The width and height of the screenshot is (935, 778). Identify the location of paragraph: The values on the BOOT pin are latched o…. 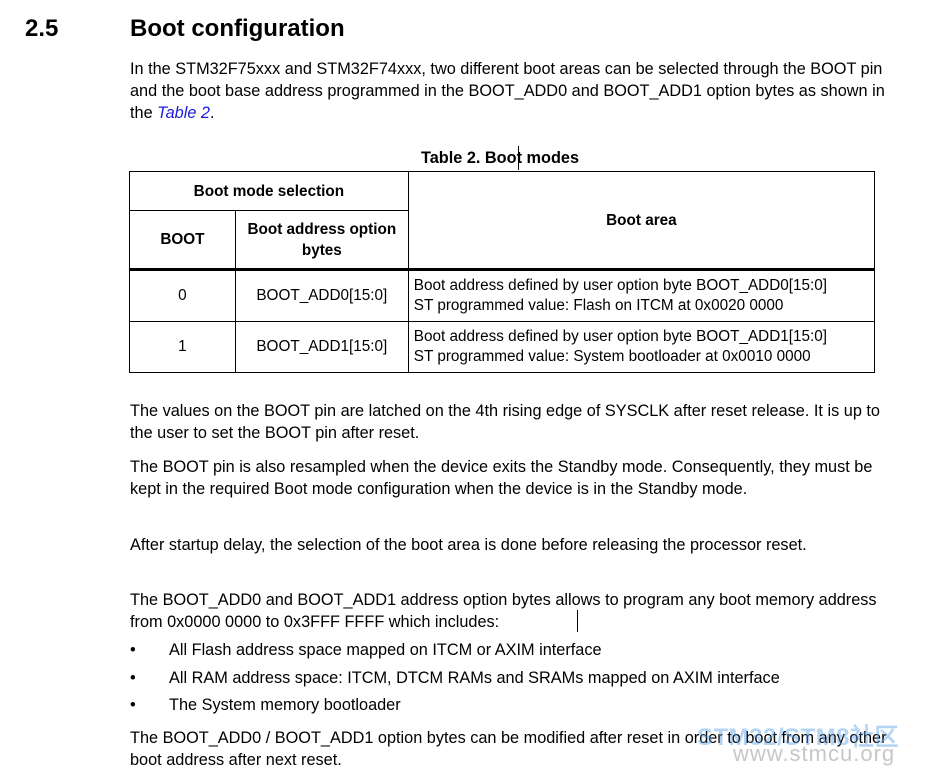
(505, 422).